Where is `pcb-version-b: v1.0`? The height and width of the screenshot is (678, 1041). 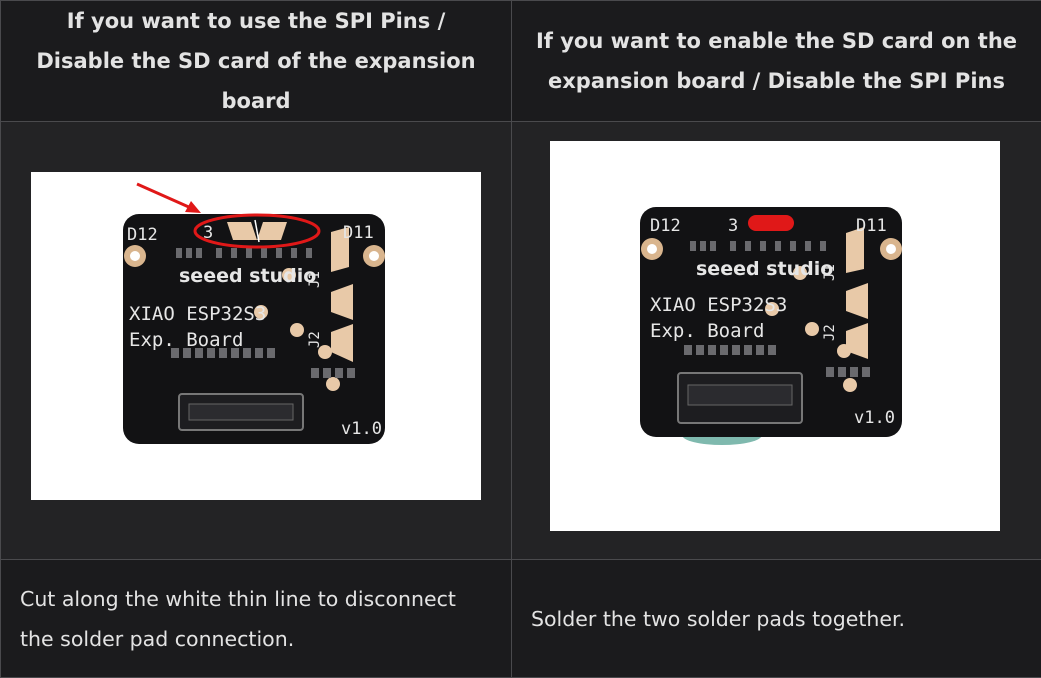
pcb-version-b: v1.0 is located at coordinates (874, 418).